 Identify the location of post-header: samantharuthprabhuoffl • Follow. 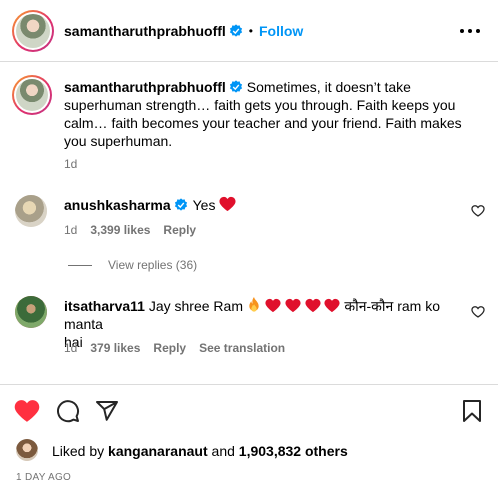
(249, 31).